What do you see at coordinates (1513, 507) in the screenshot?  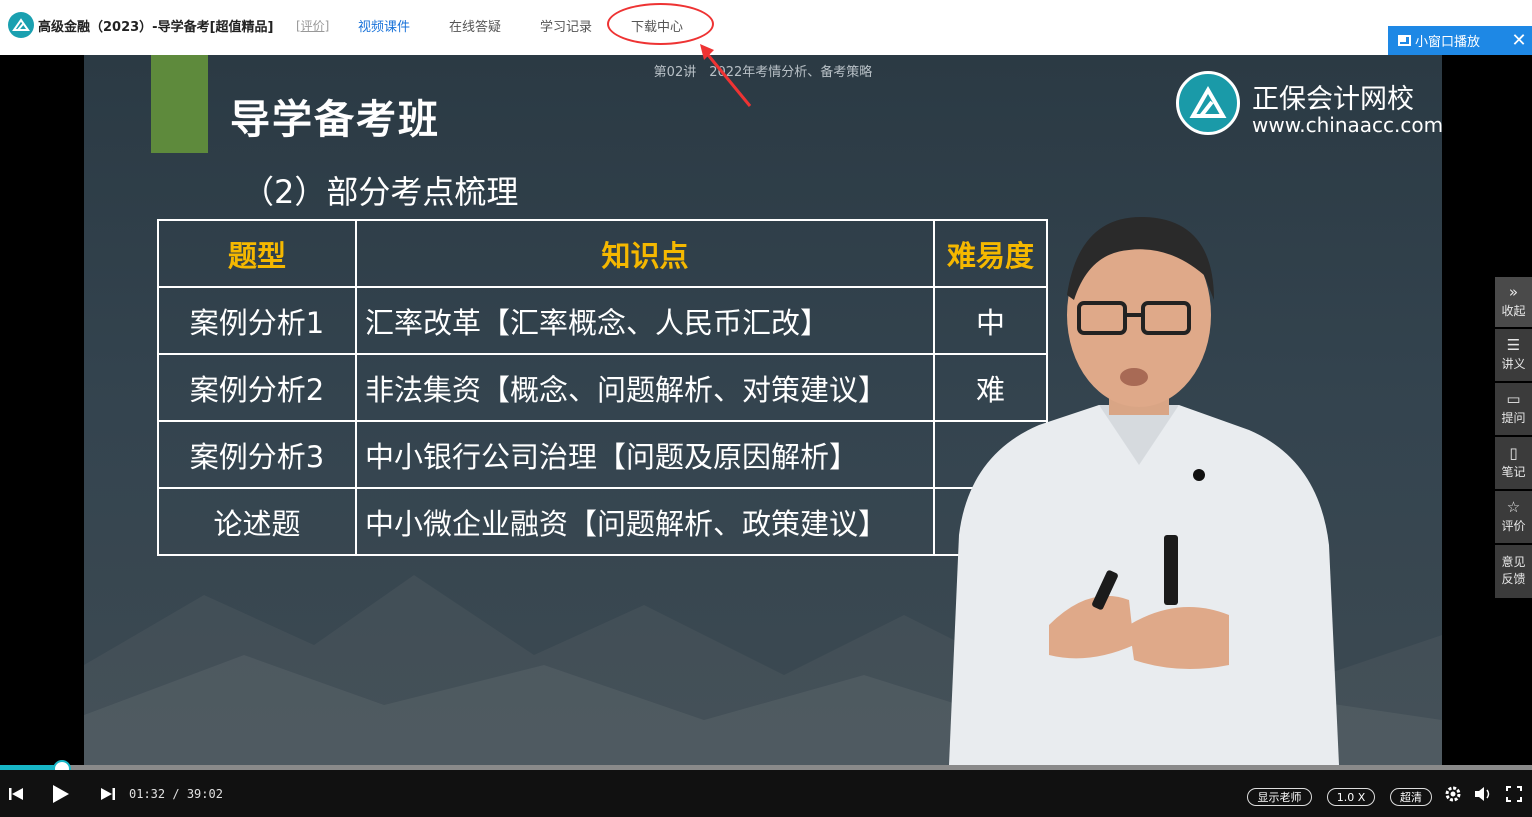 I see `star-icon: ☆` at bounding box center [1513, 507].